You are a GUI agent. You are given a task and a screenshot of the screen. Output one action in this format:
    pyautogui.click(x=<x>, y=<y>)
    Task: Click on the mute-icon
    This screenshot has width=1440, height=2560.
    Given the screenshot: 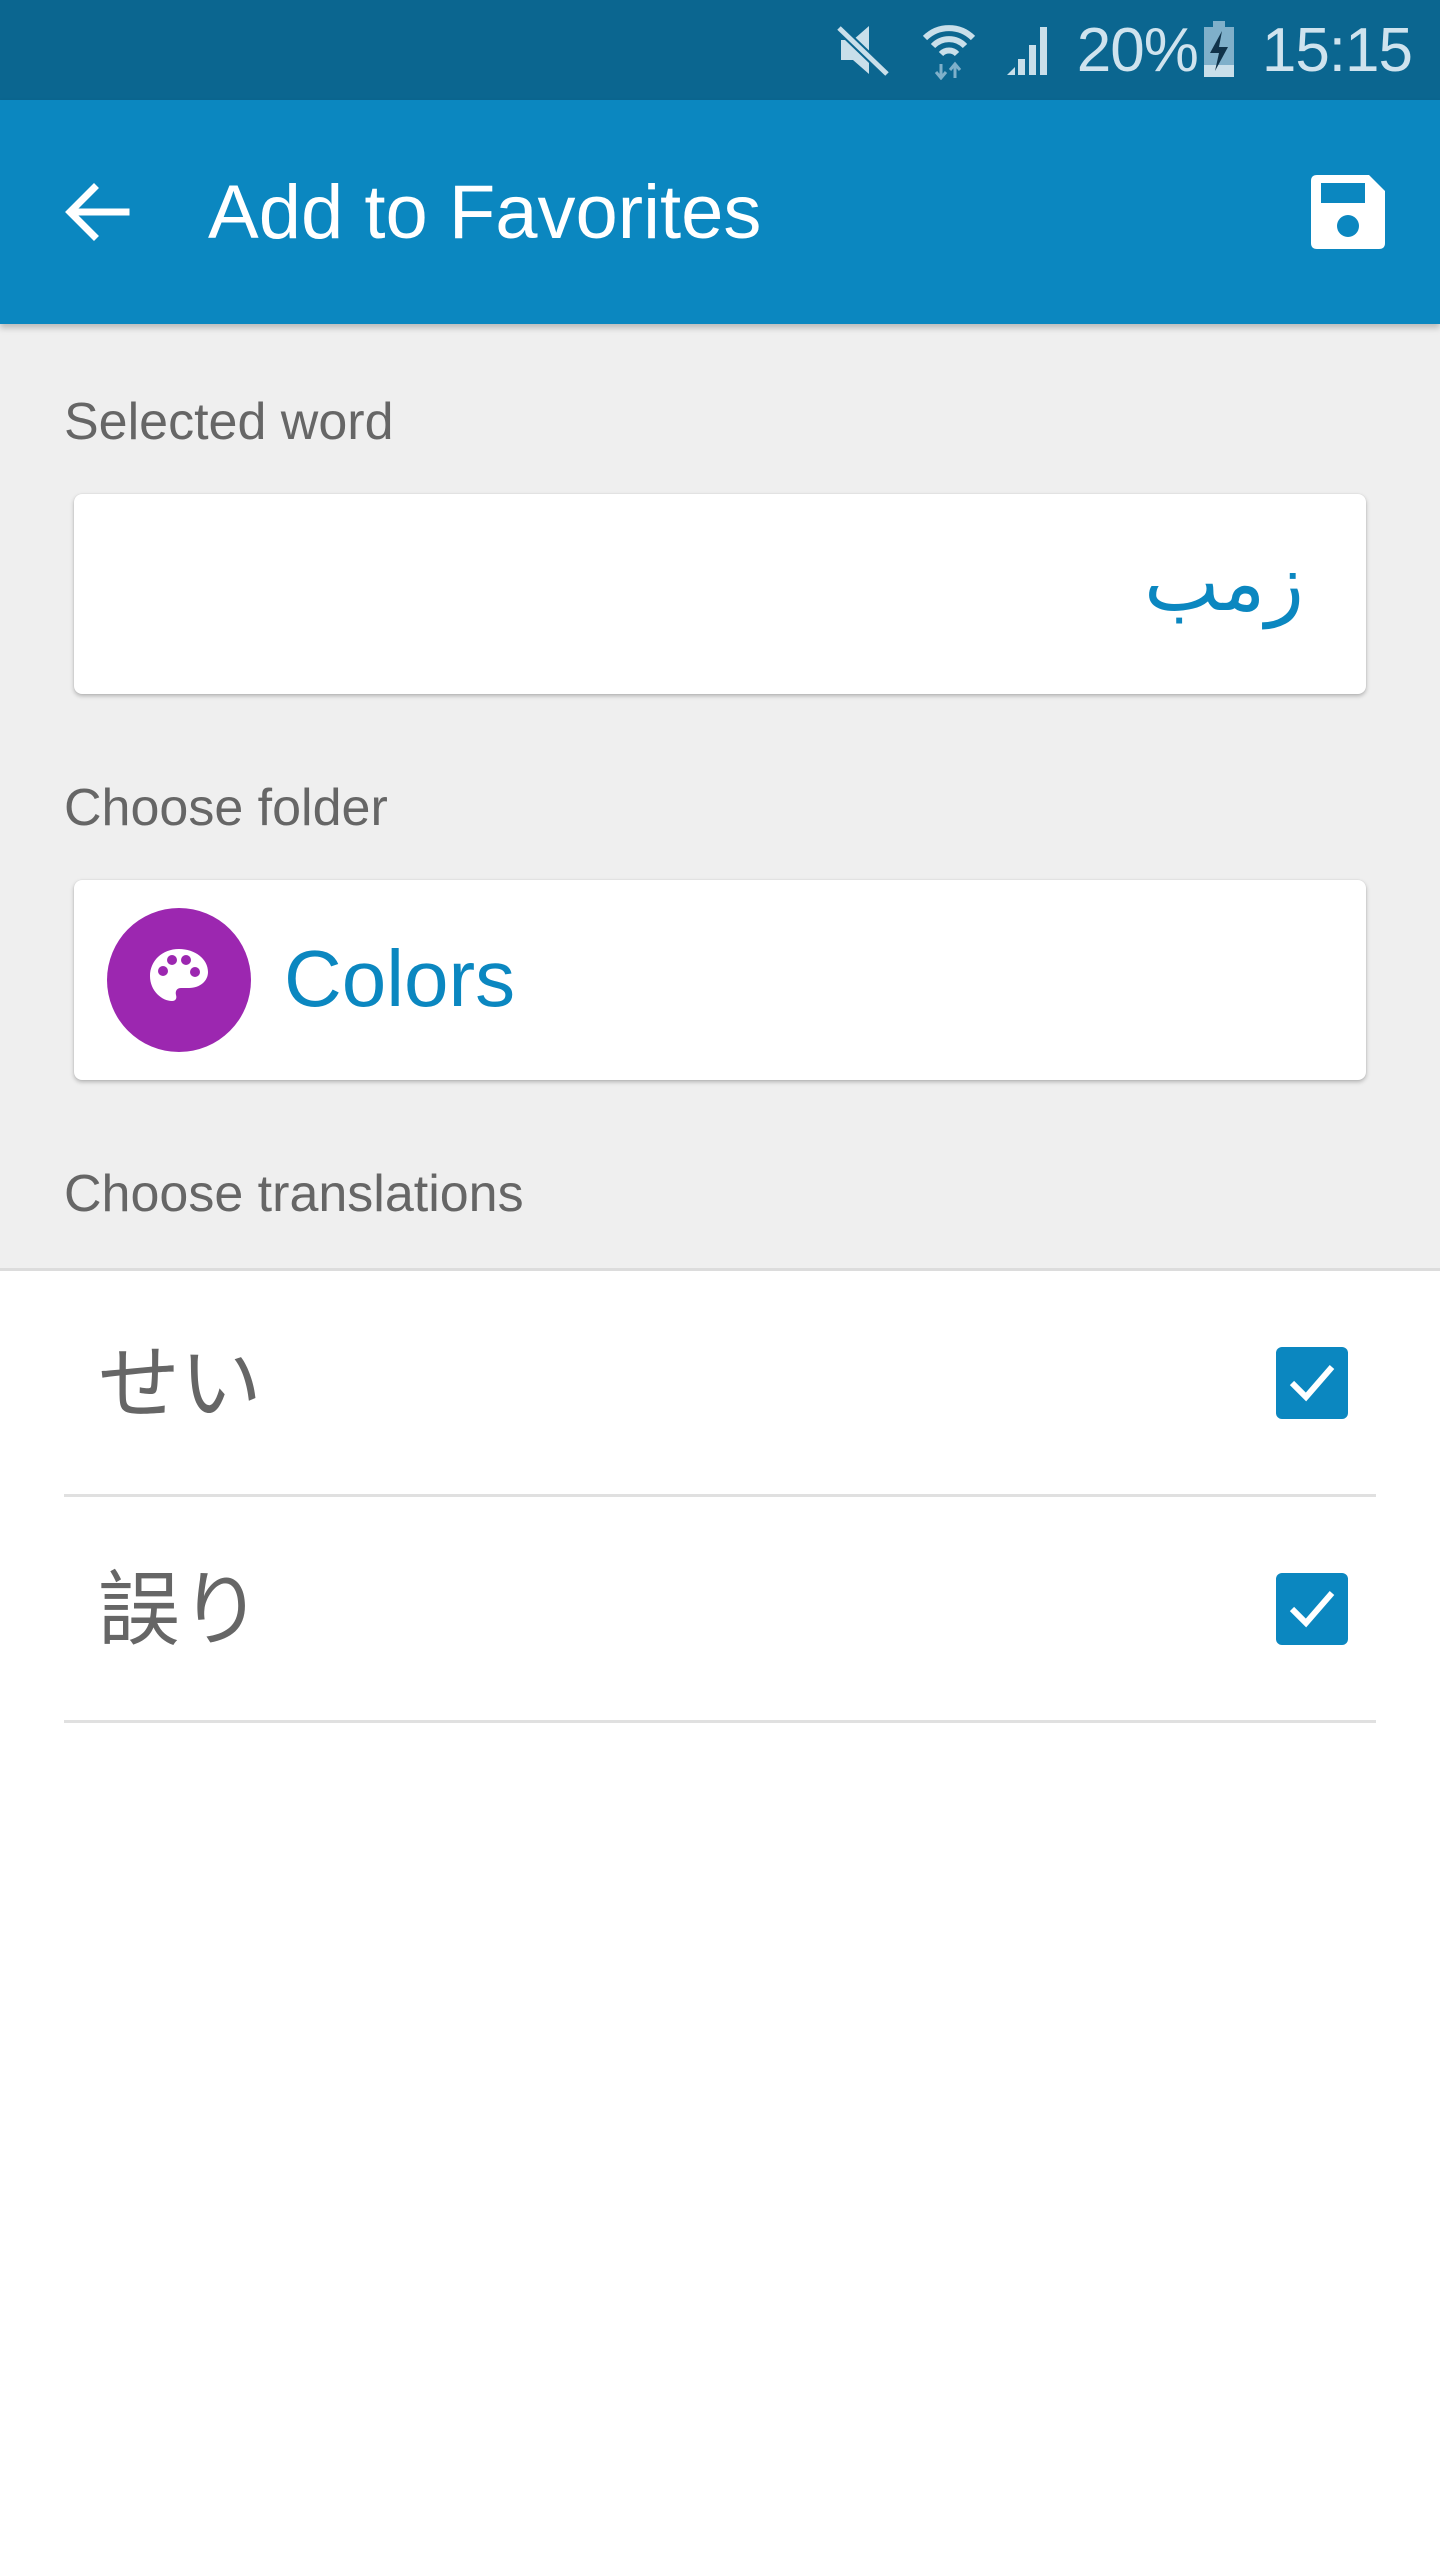 What is the action you would take?
    pyautogui.click(x=864, y=50)
    